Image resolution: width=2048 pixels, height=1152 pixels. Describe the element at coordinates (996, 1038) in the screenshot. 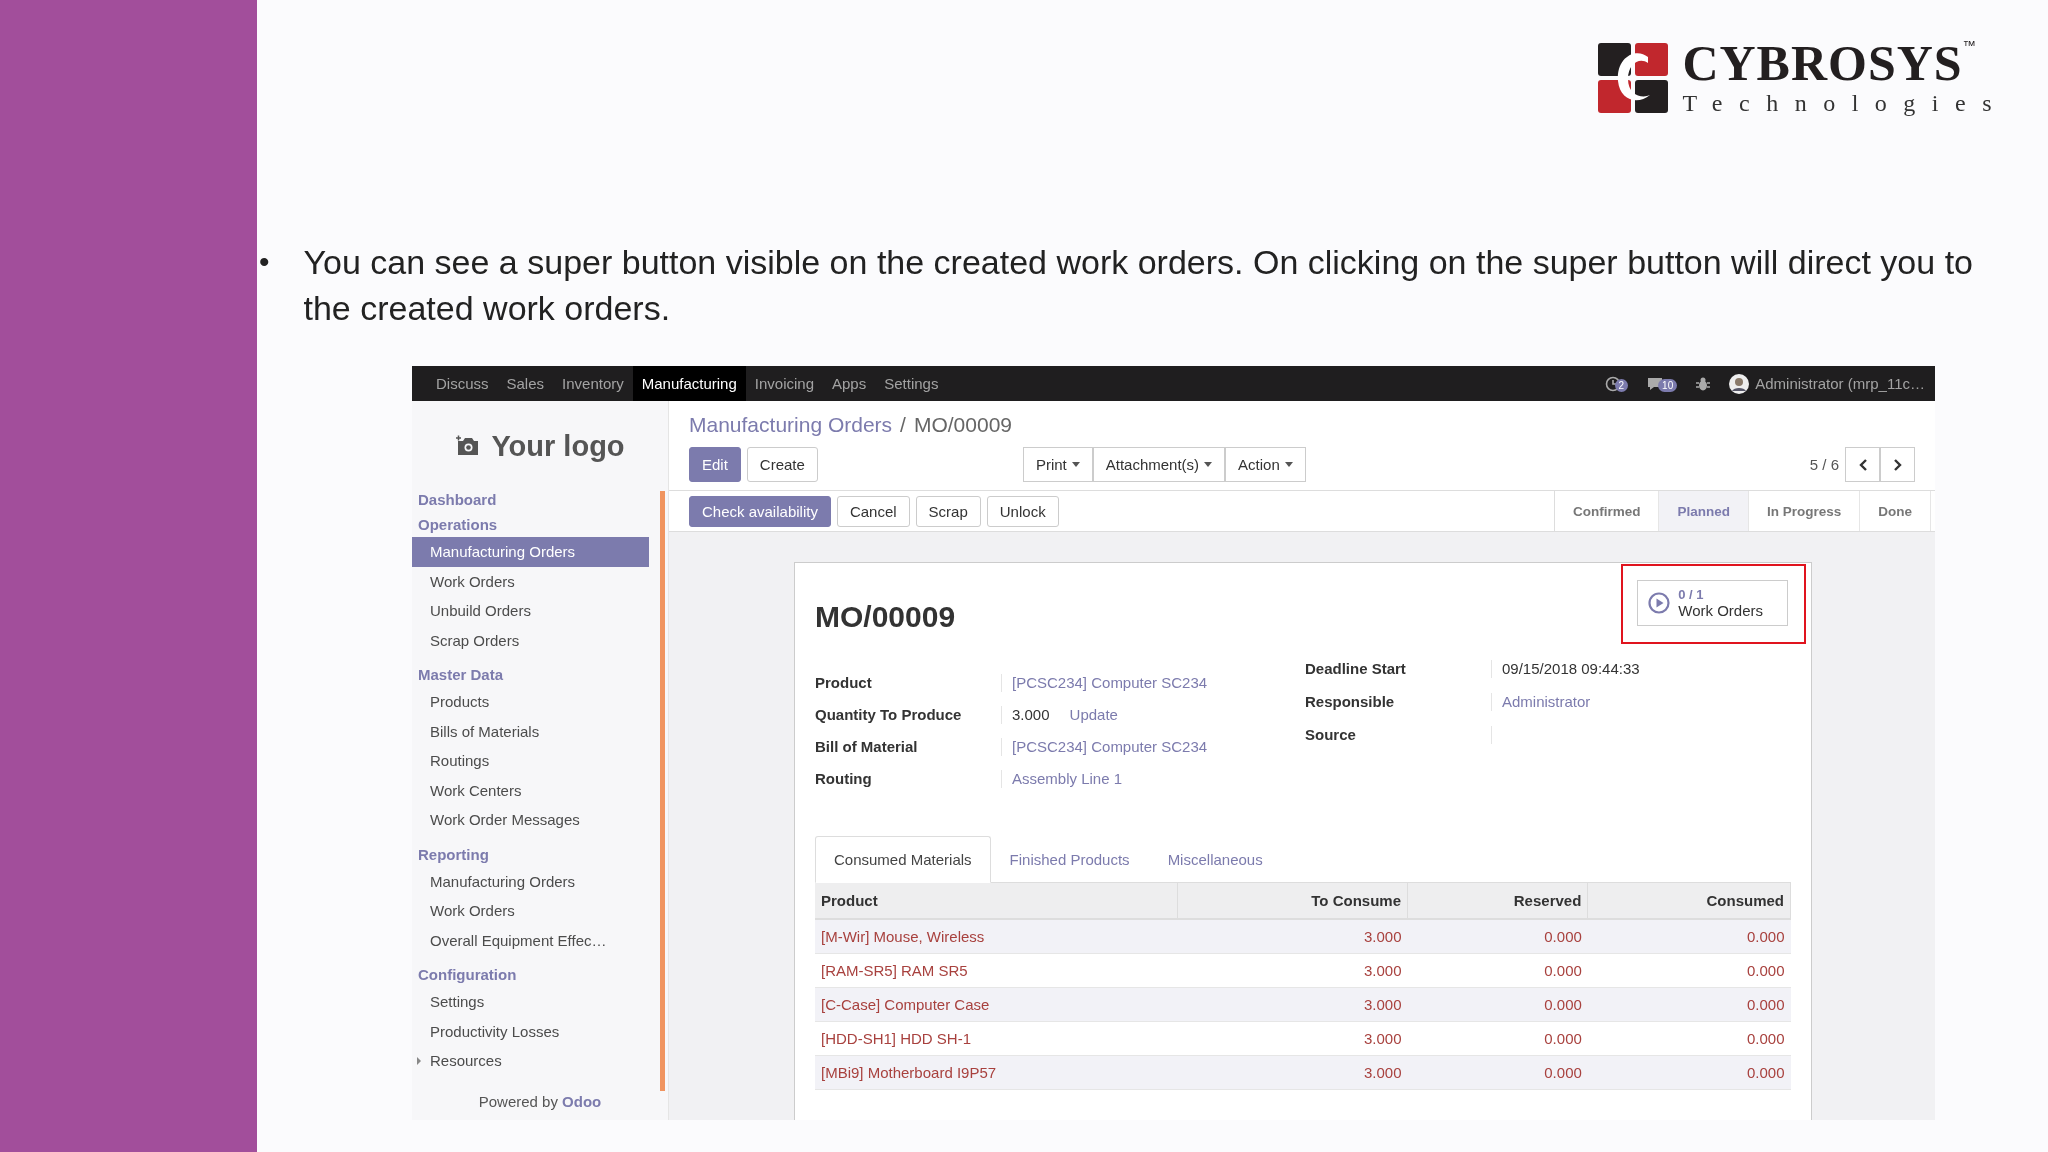

I see `table-cell: [HDD-SH1] HDD SH-1` at that location.